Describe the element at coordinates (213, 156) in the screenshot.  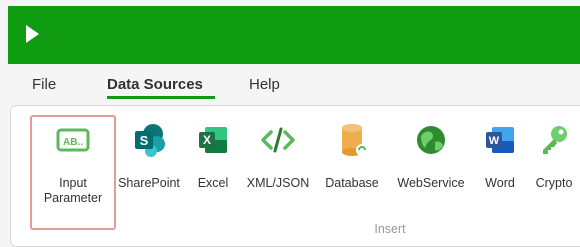
I see `excel-button: X Excel` at that location.